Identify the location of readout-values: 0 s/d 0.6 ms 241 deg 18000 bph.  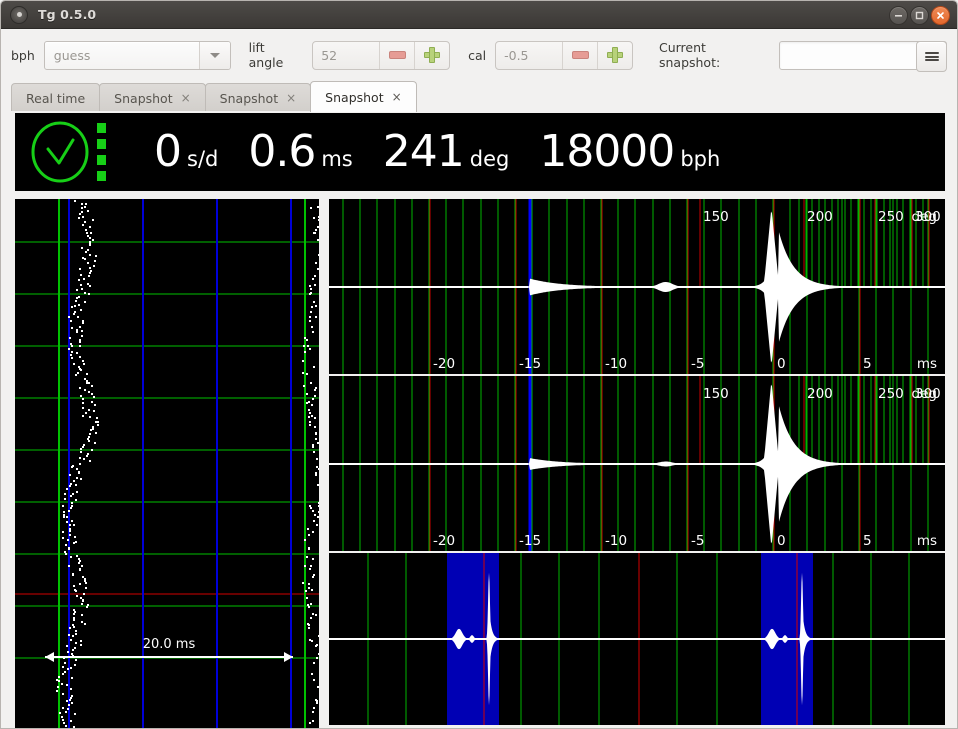
(452, 152).